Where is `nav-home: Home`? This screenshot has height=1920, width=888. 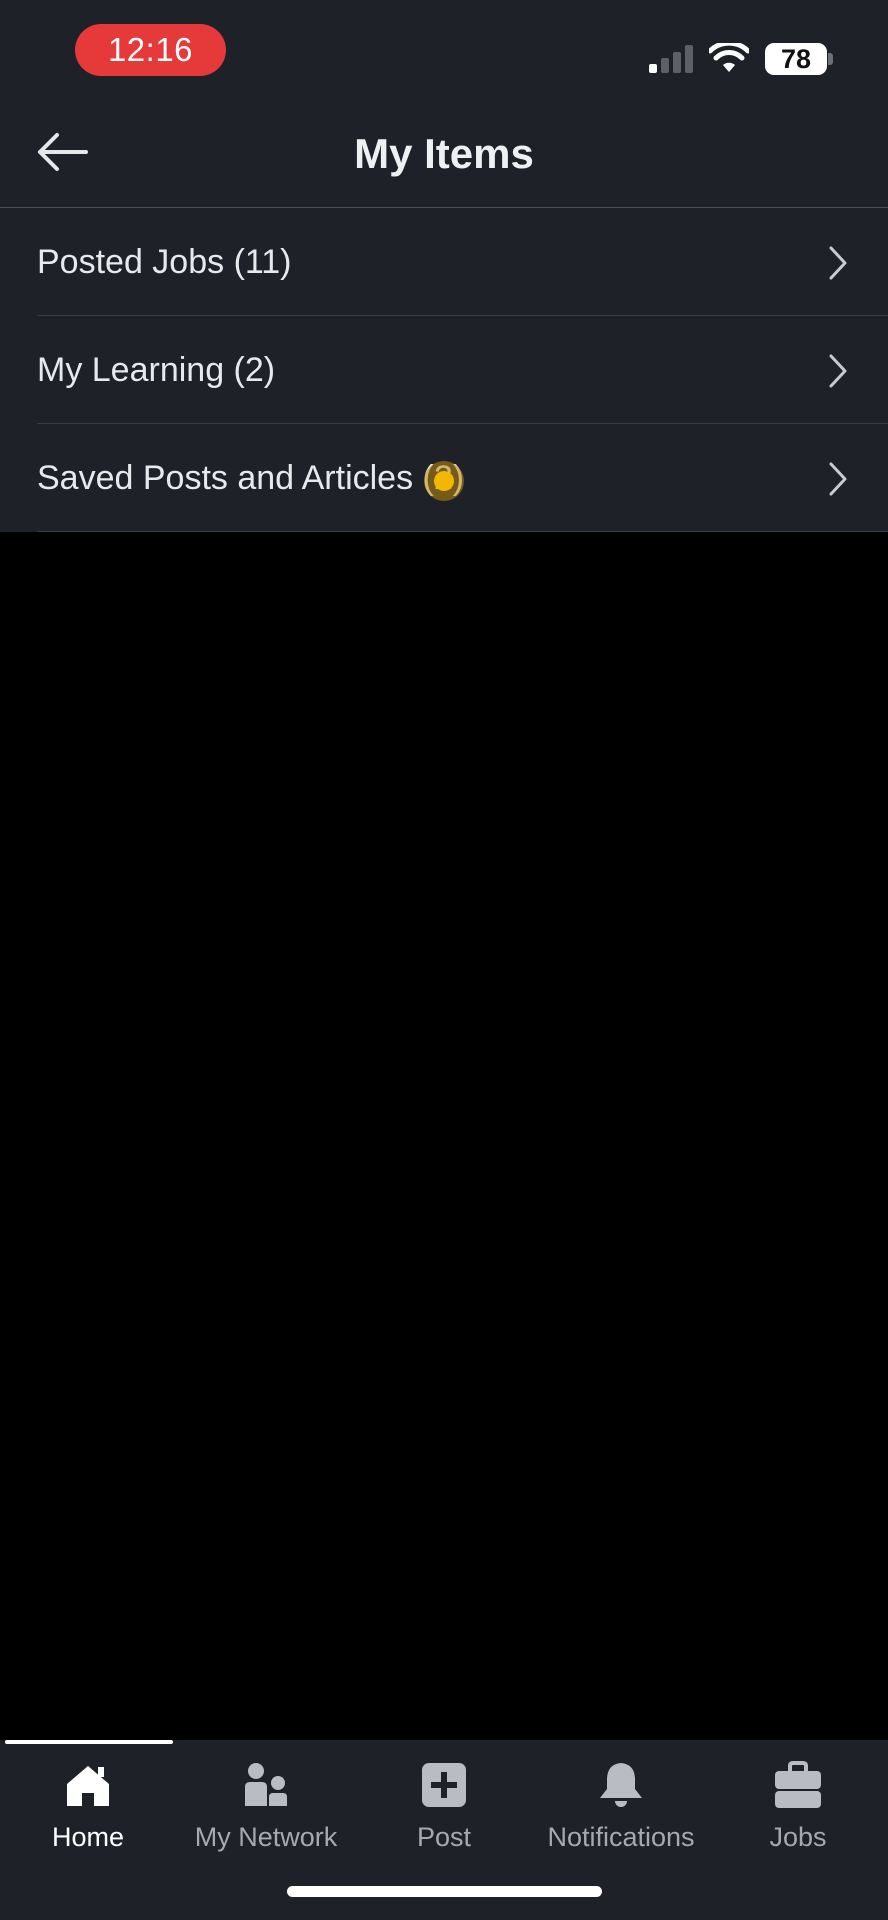 nav-home: Home is located at coordinates (88, 1805).